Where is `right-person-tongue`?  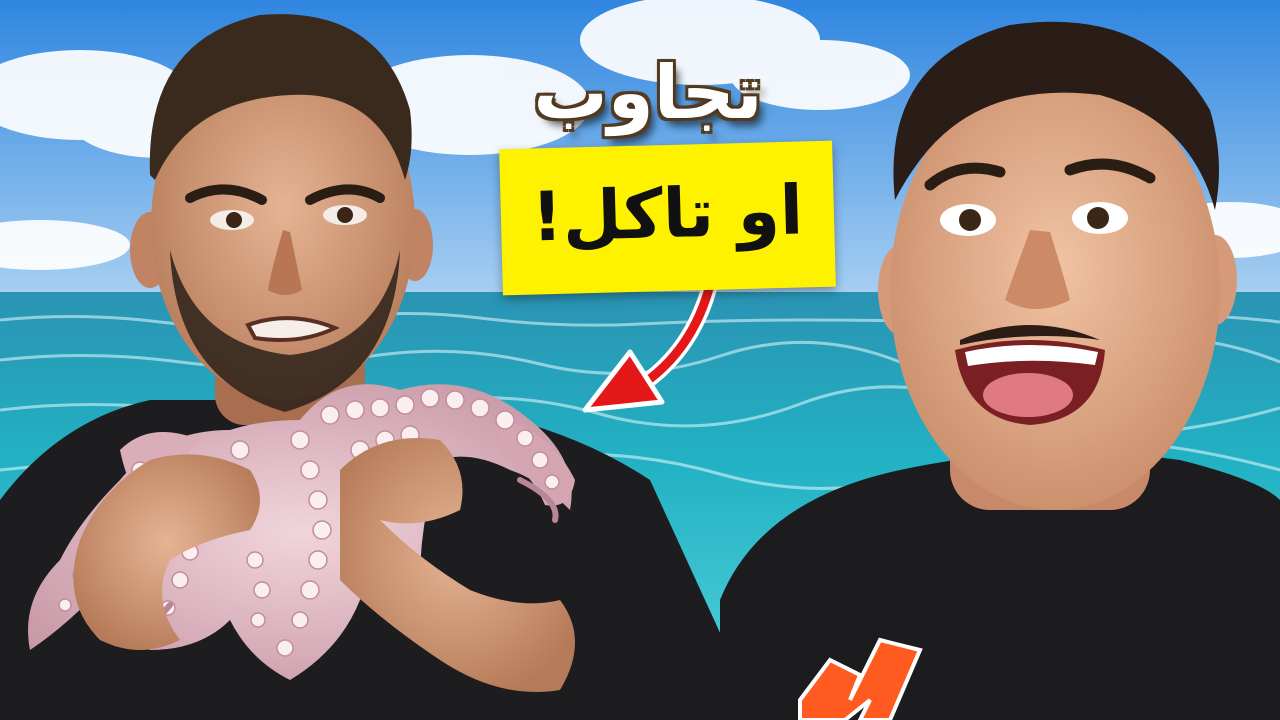
right-person-tongue is located at coordinates (1028, 395).